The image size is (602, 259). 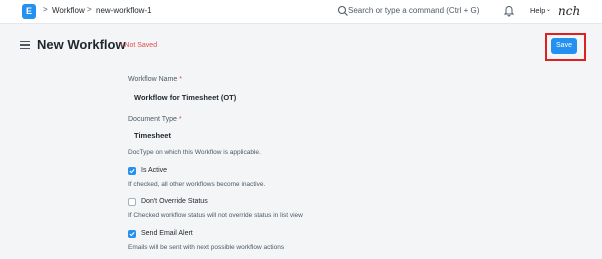 I want to click on sidebar-toggle-icon, so click(x=25, y=45).